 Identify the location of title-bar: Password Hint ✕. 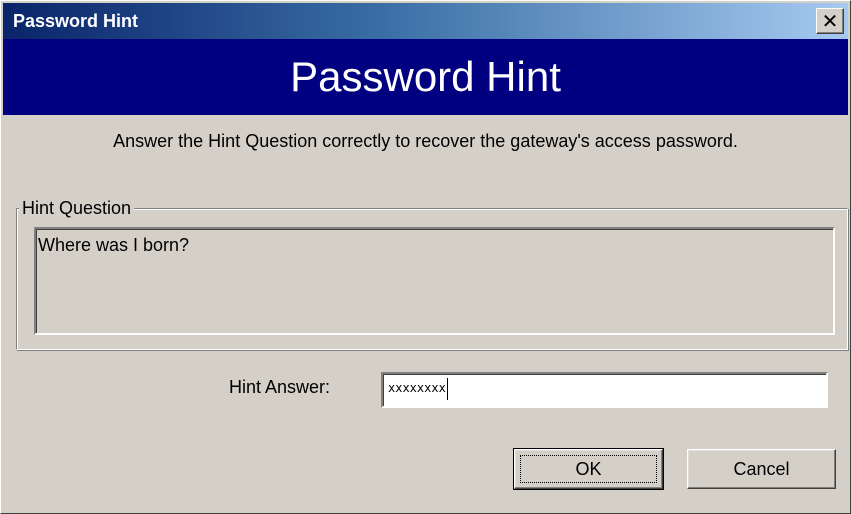
(425, 21).